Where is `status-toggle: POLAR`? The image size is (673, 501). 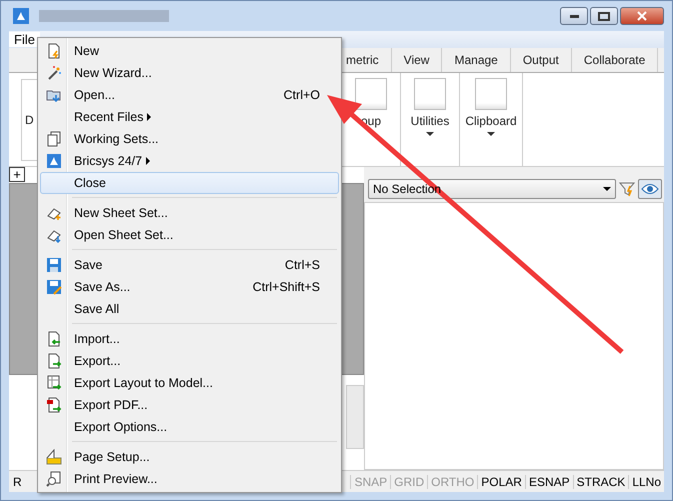
status-toggle: POLAR is located at coordinates (501, 481).